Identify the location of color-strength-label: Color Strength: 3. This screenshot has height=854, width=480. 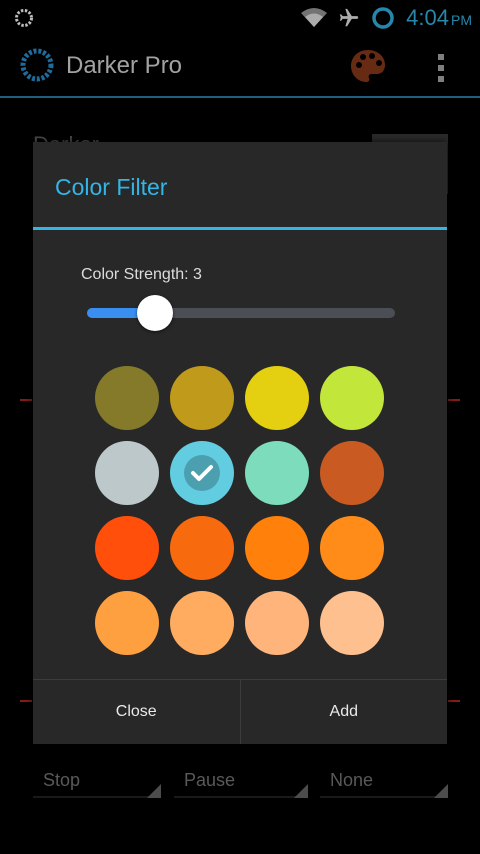
(141, 274).